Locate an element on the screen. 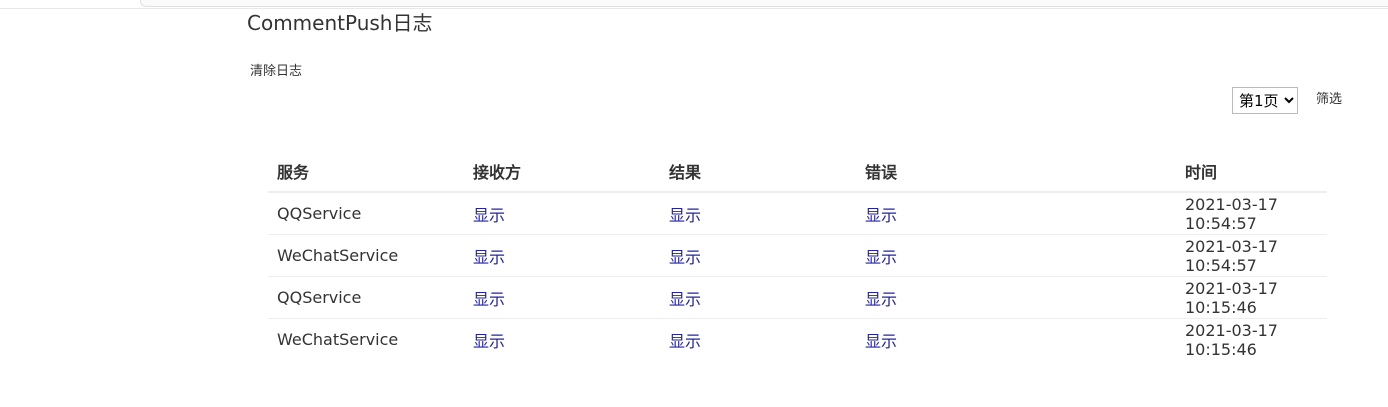 The width and height of the screenshot is (1388, 407). page-select: 第1页 is located at coordinates (1265, 100).